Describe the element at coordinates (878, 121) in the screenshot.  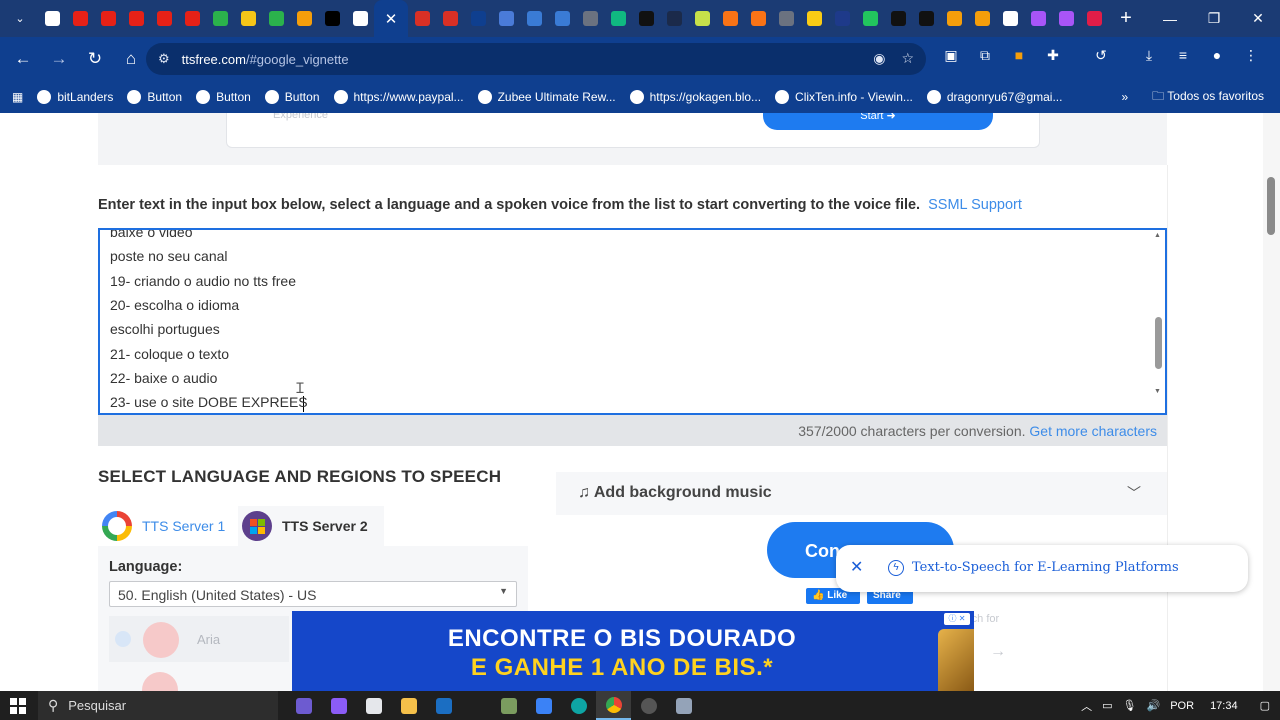
I see `promo-cta-button: Start ➜` at that location.